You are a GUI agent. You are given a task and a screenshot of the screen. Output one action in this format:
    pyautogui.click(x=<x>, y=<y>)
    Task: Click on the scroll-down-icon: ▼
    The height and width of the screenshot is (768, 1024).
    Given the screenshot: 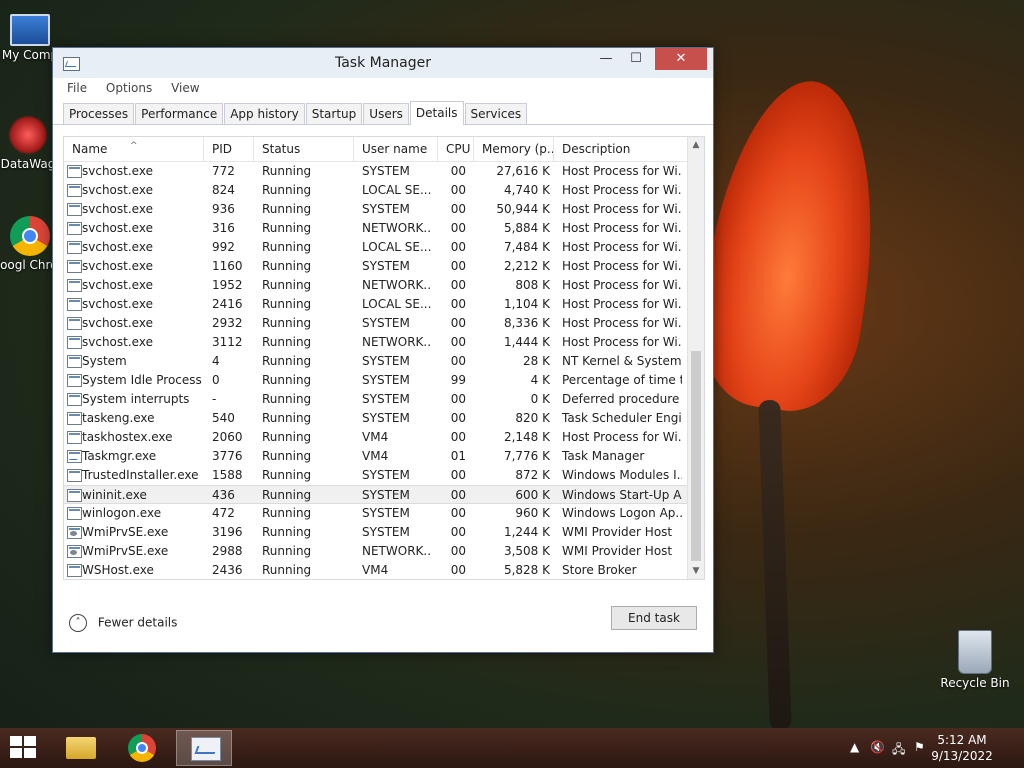 What is the action you would take?
    pyautogui.click(x=696, y=571)
    